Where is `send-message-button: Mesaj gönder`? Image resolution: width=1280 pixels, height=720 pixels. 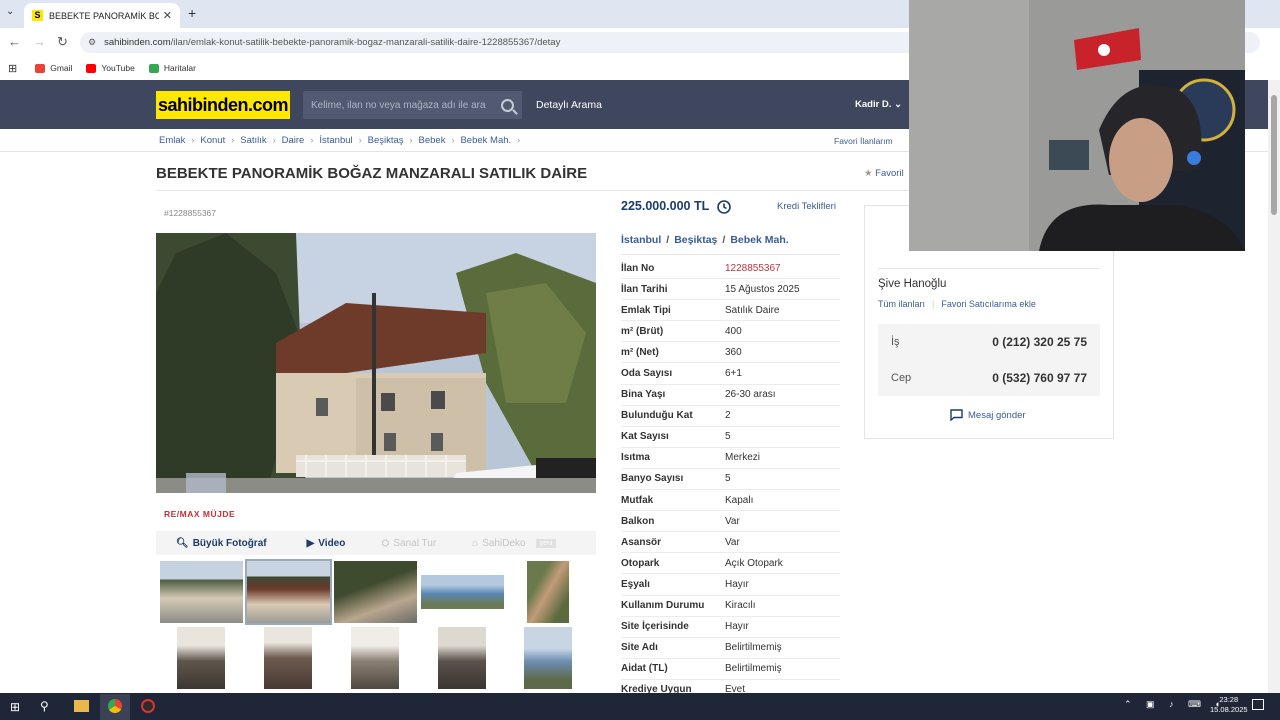 send-message-button: Mesaj gönder is located at coordinates (988, 415).